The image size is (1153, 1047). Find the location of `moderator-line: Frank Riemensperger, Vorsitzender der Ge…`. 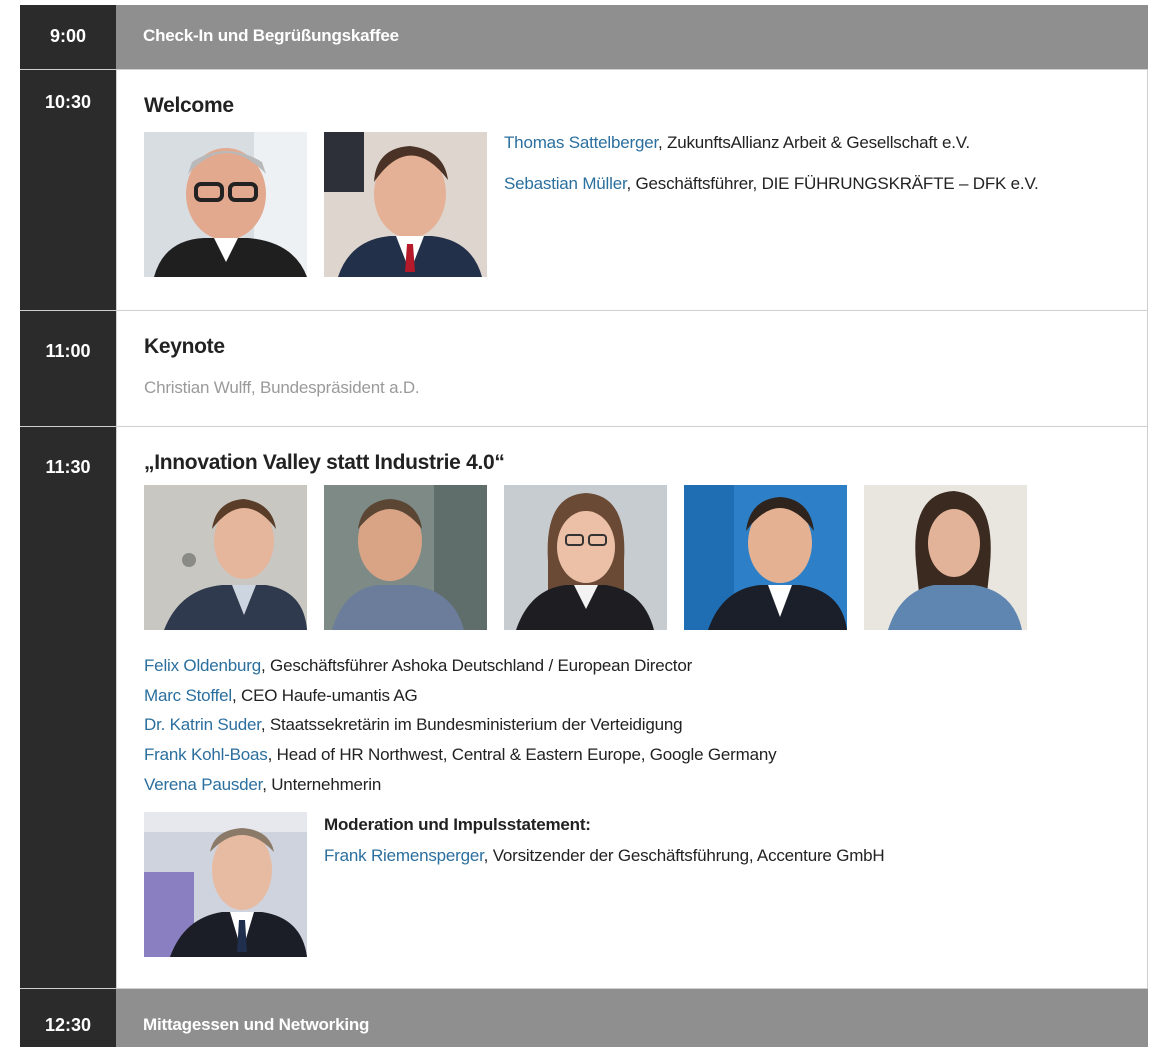

moderator-line: Frank Riemensperger, Vorsitzender der Ge… is located at coordinates (604, 856).